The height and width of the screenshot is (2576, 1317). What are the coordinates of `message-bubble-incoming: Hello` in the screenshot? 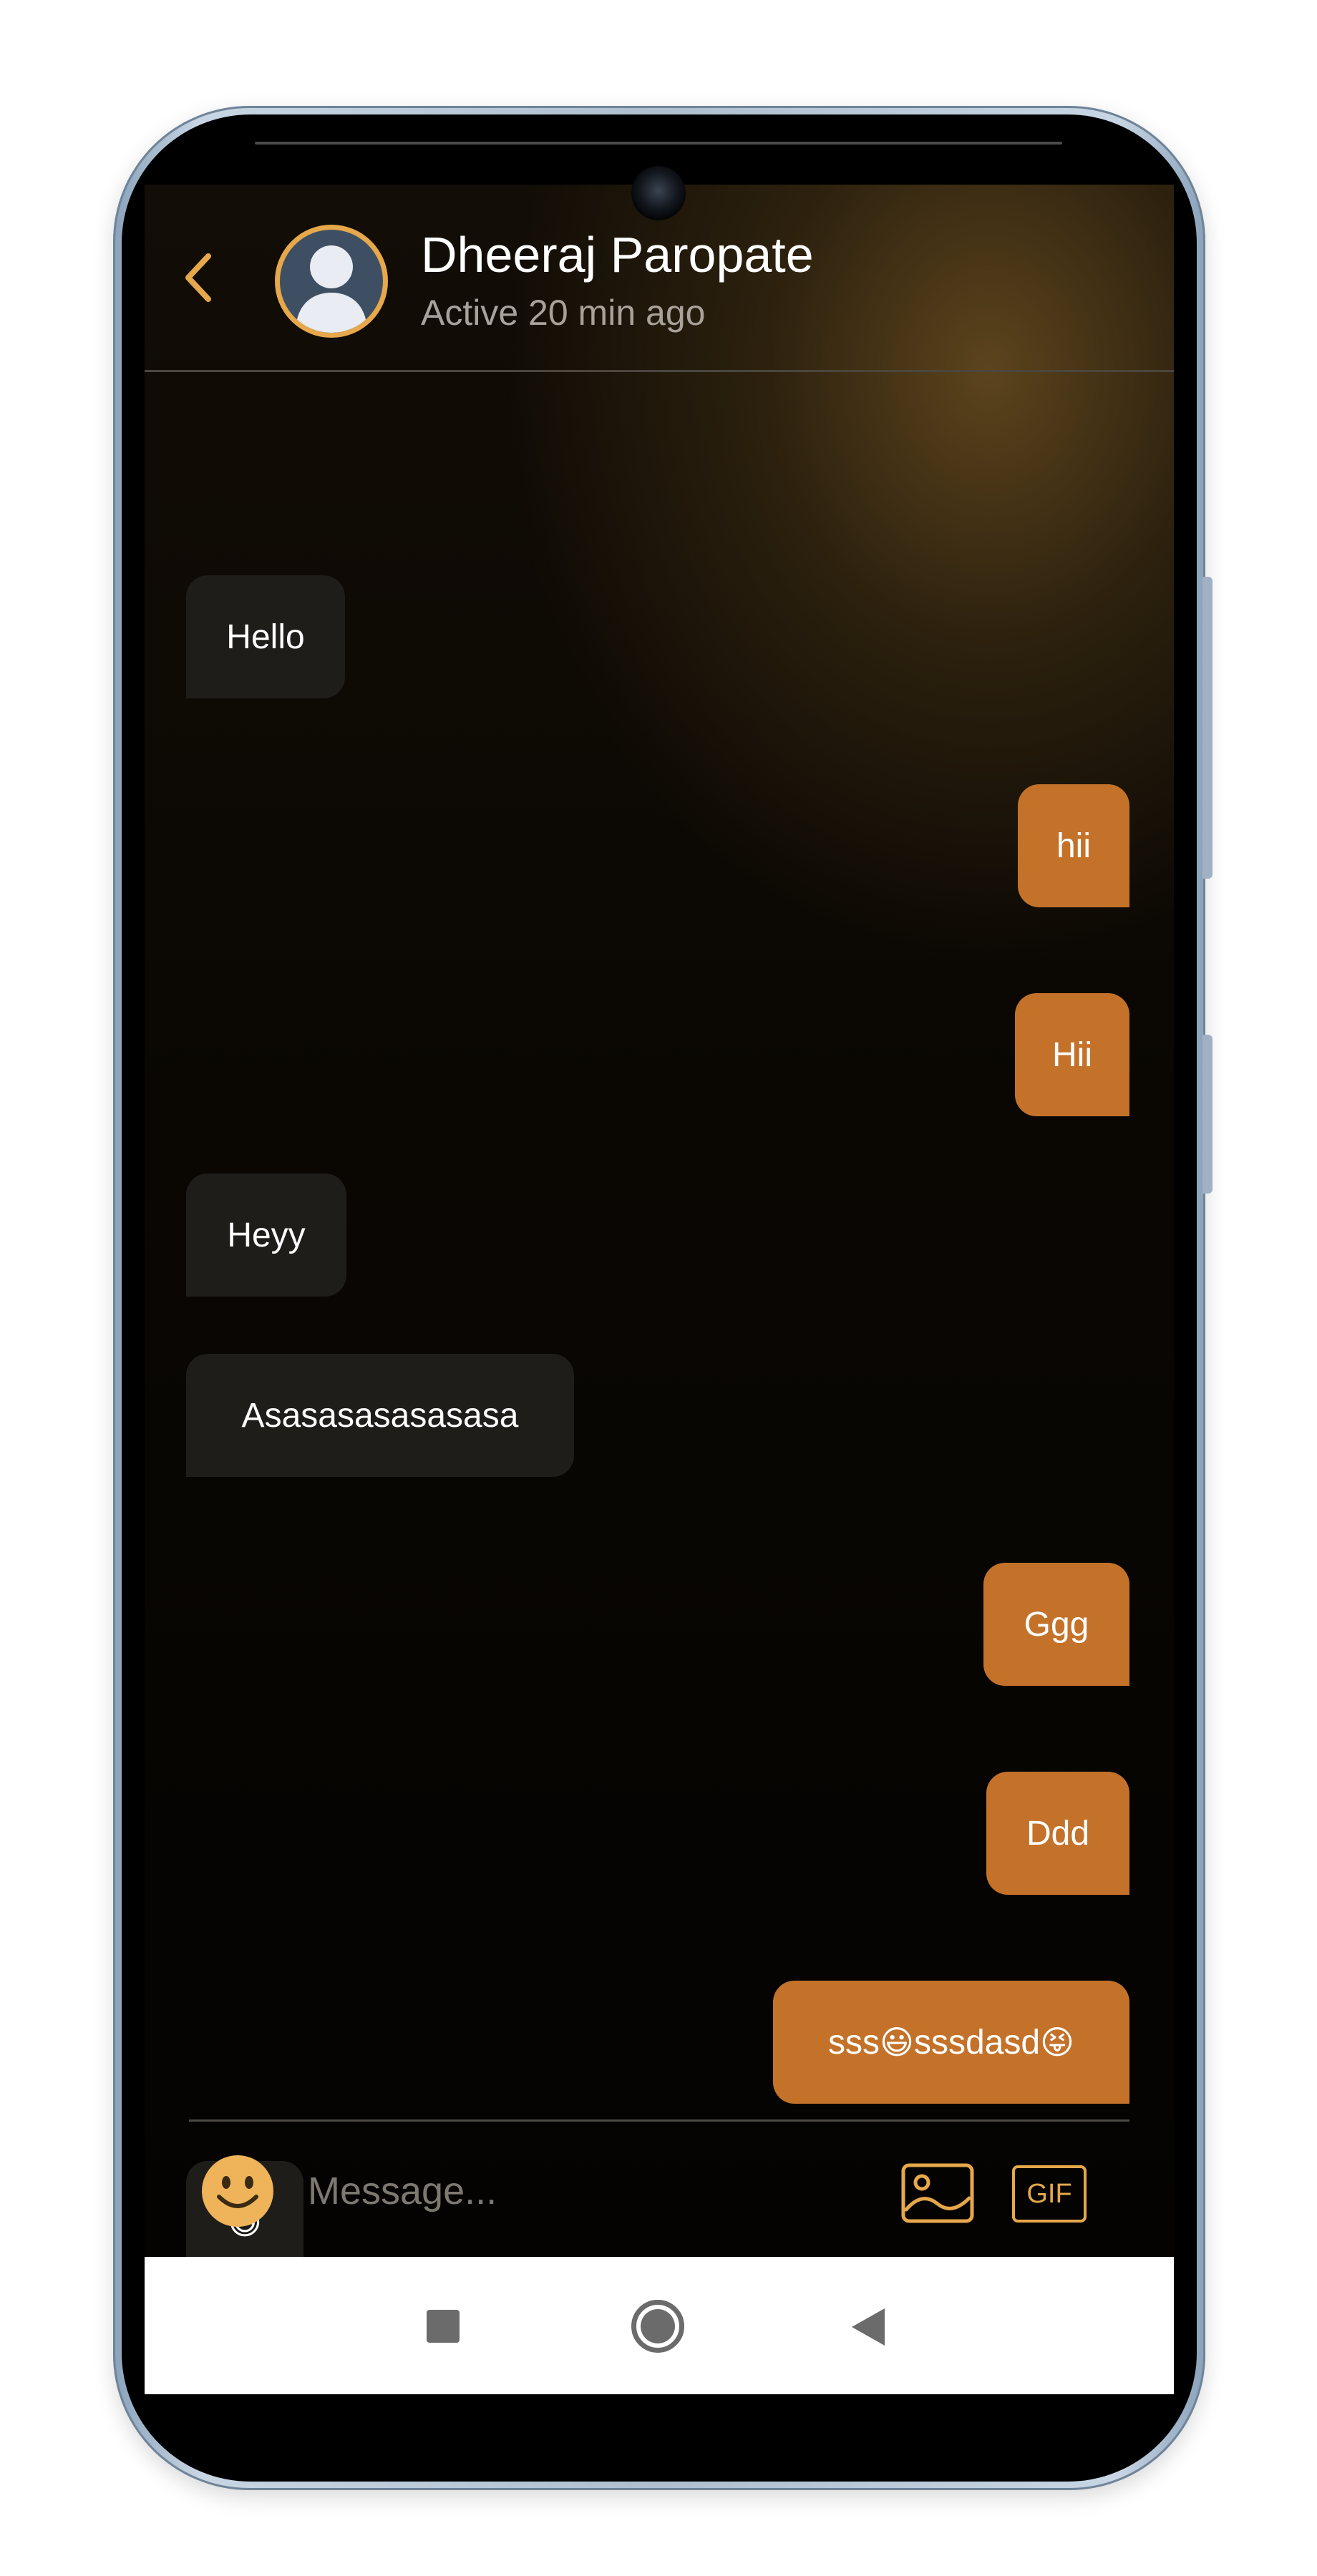 It's located at (265, 636).